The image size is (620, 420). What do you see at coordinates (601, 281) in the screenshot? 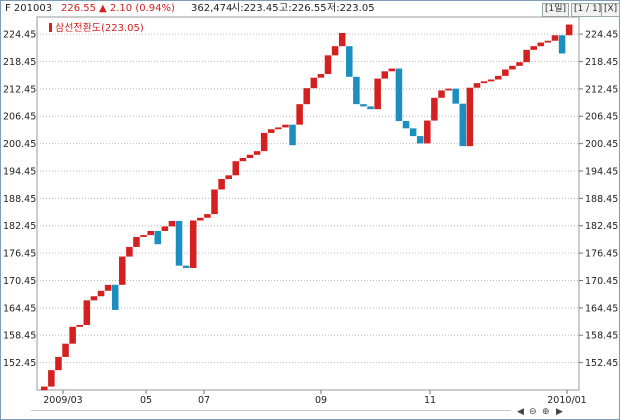
I see `y-tick-label: 170.45` at bounding box center [601, 281].